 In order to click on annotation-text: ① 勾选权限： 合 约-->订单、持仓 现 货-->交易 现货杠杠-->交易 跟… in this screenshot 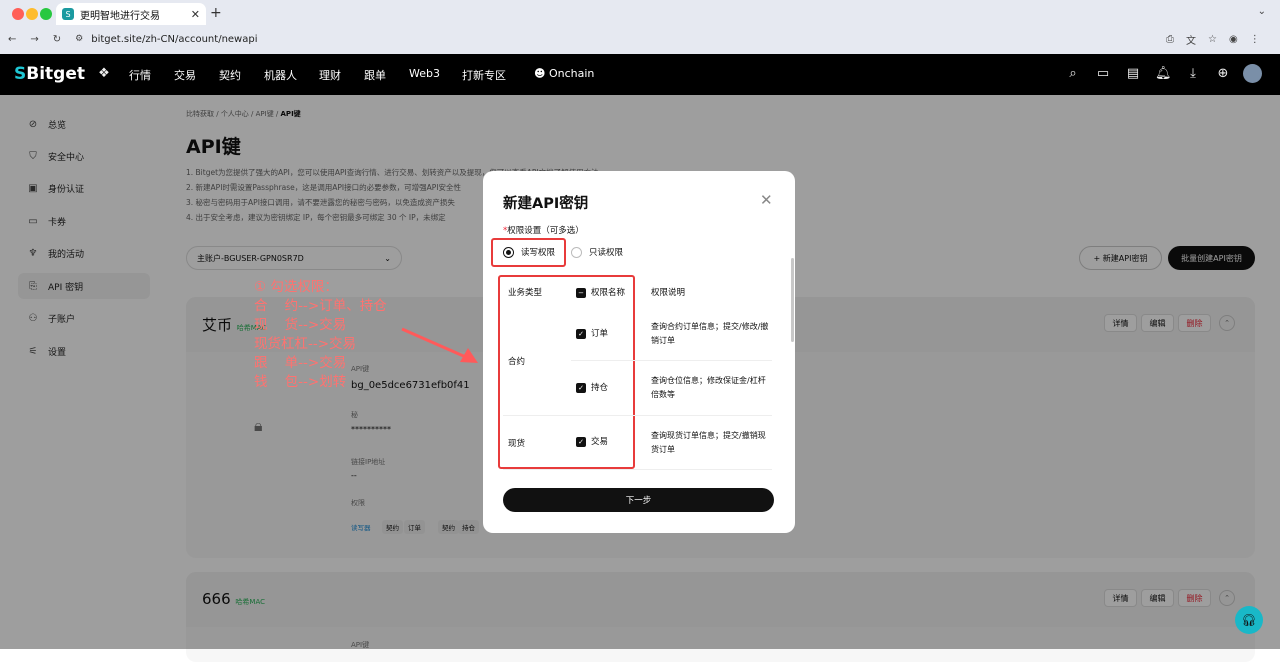, I will do `click(320, 334)`.